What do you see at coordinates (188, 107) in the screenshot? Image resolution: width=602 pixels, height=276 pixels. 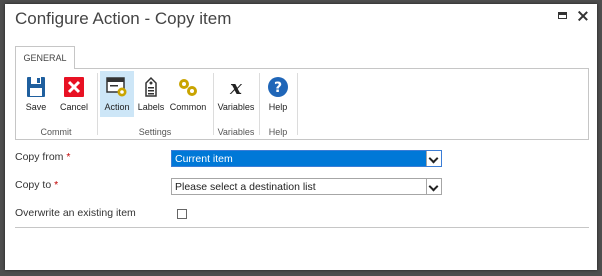 I see `common-label: Common` at bounding box center [188, 107].